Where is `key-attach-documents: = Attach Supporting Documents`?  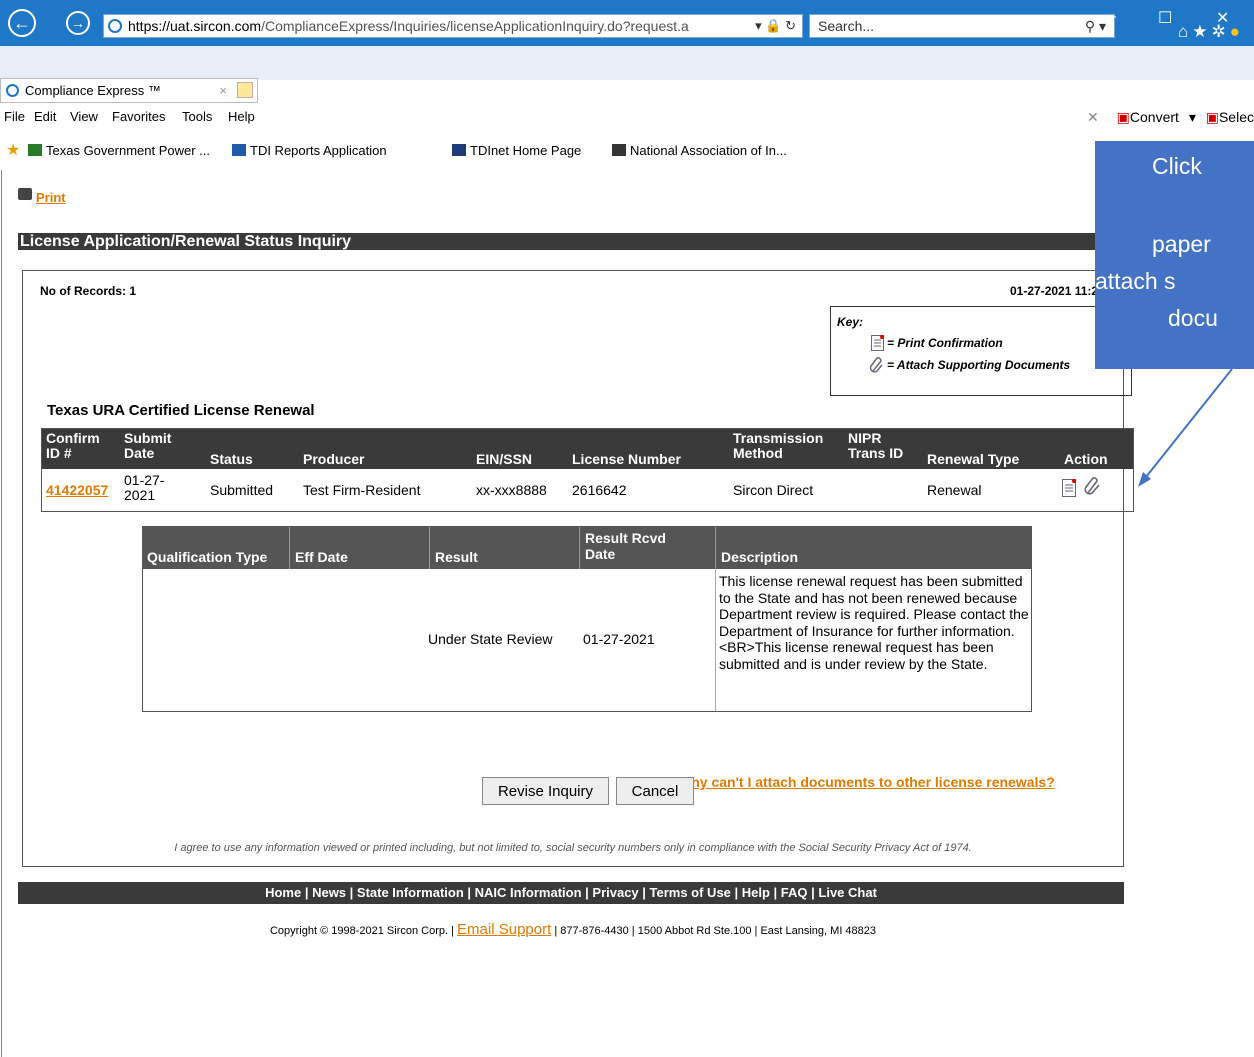 key-attach-documents: = Attach Supporting Documents is located at coordinates (979, 365).